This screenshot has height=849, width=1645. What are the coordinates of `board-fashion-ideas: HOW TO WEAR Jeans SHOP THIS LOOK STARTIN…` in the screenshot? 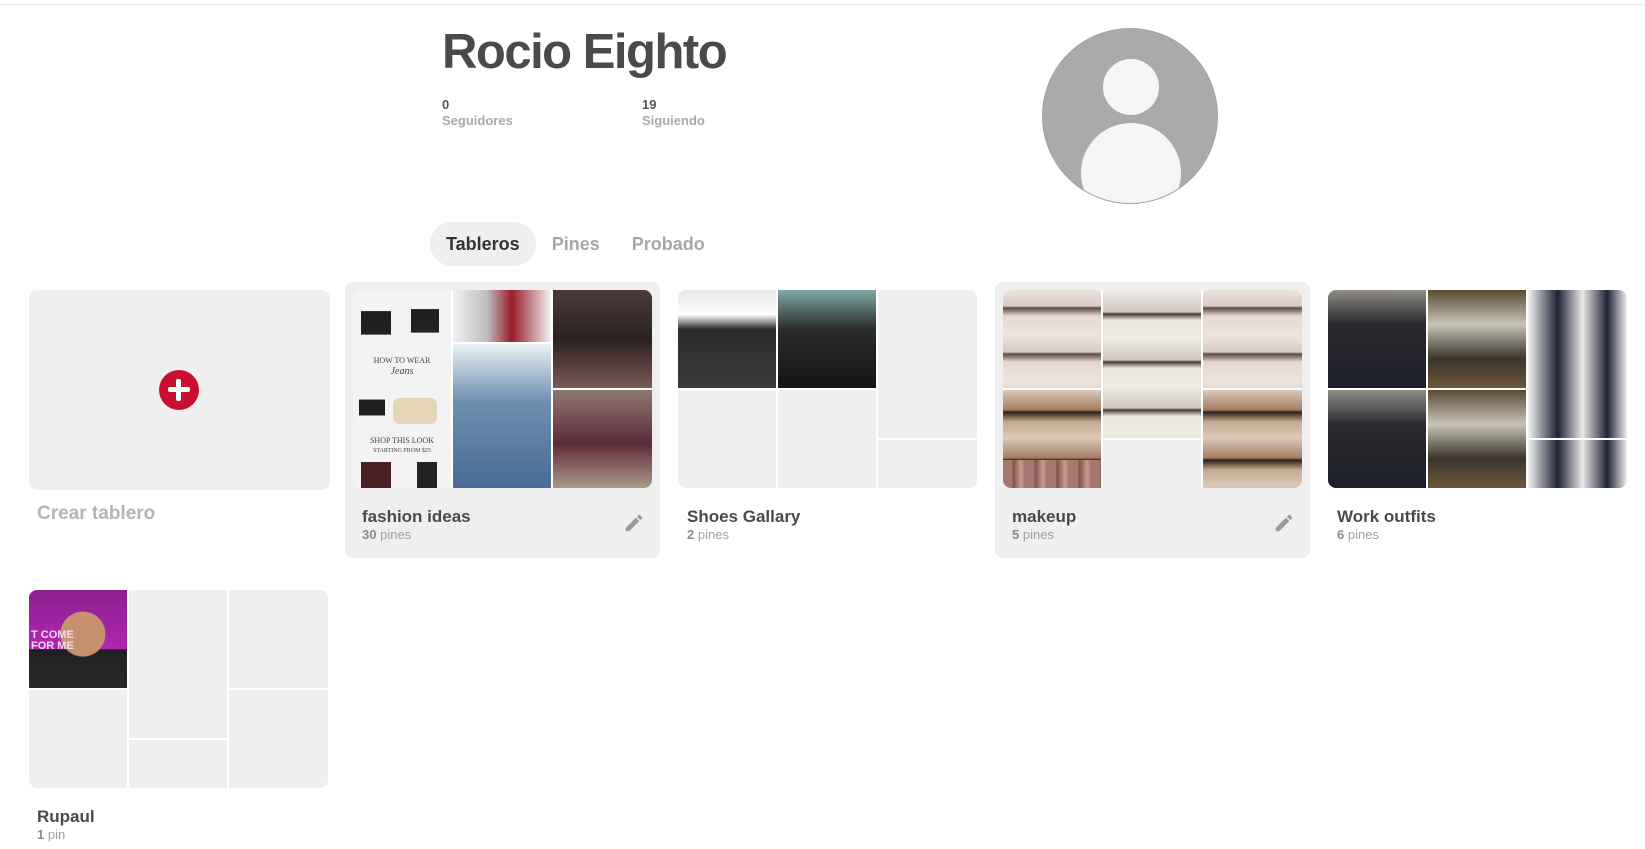 It's located at (502, 420).